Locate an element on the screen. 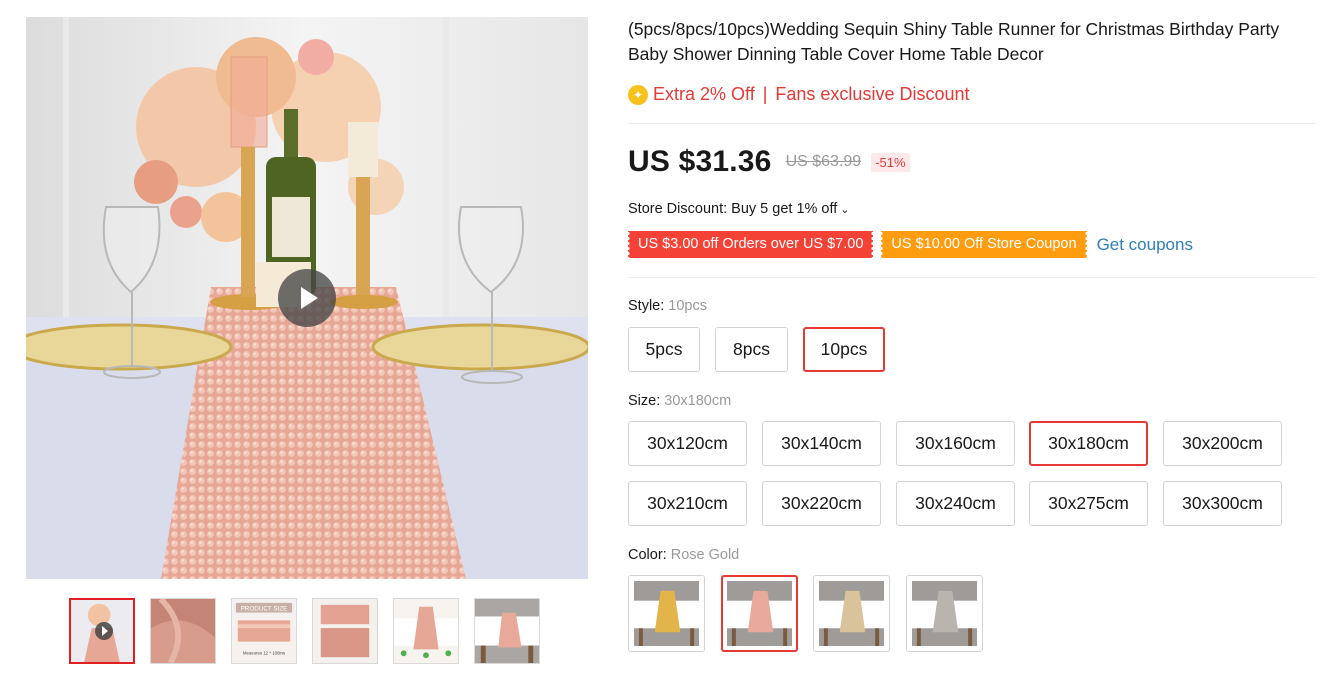  chevron-down-icon: ⌄ is located at coordinates (845, 210).